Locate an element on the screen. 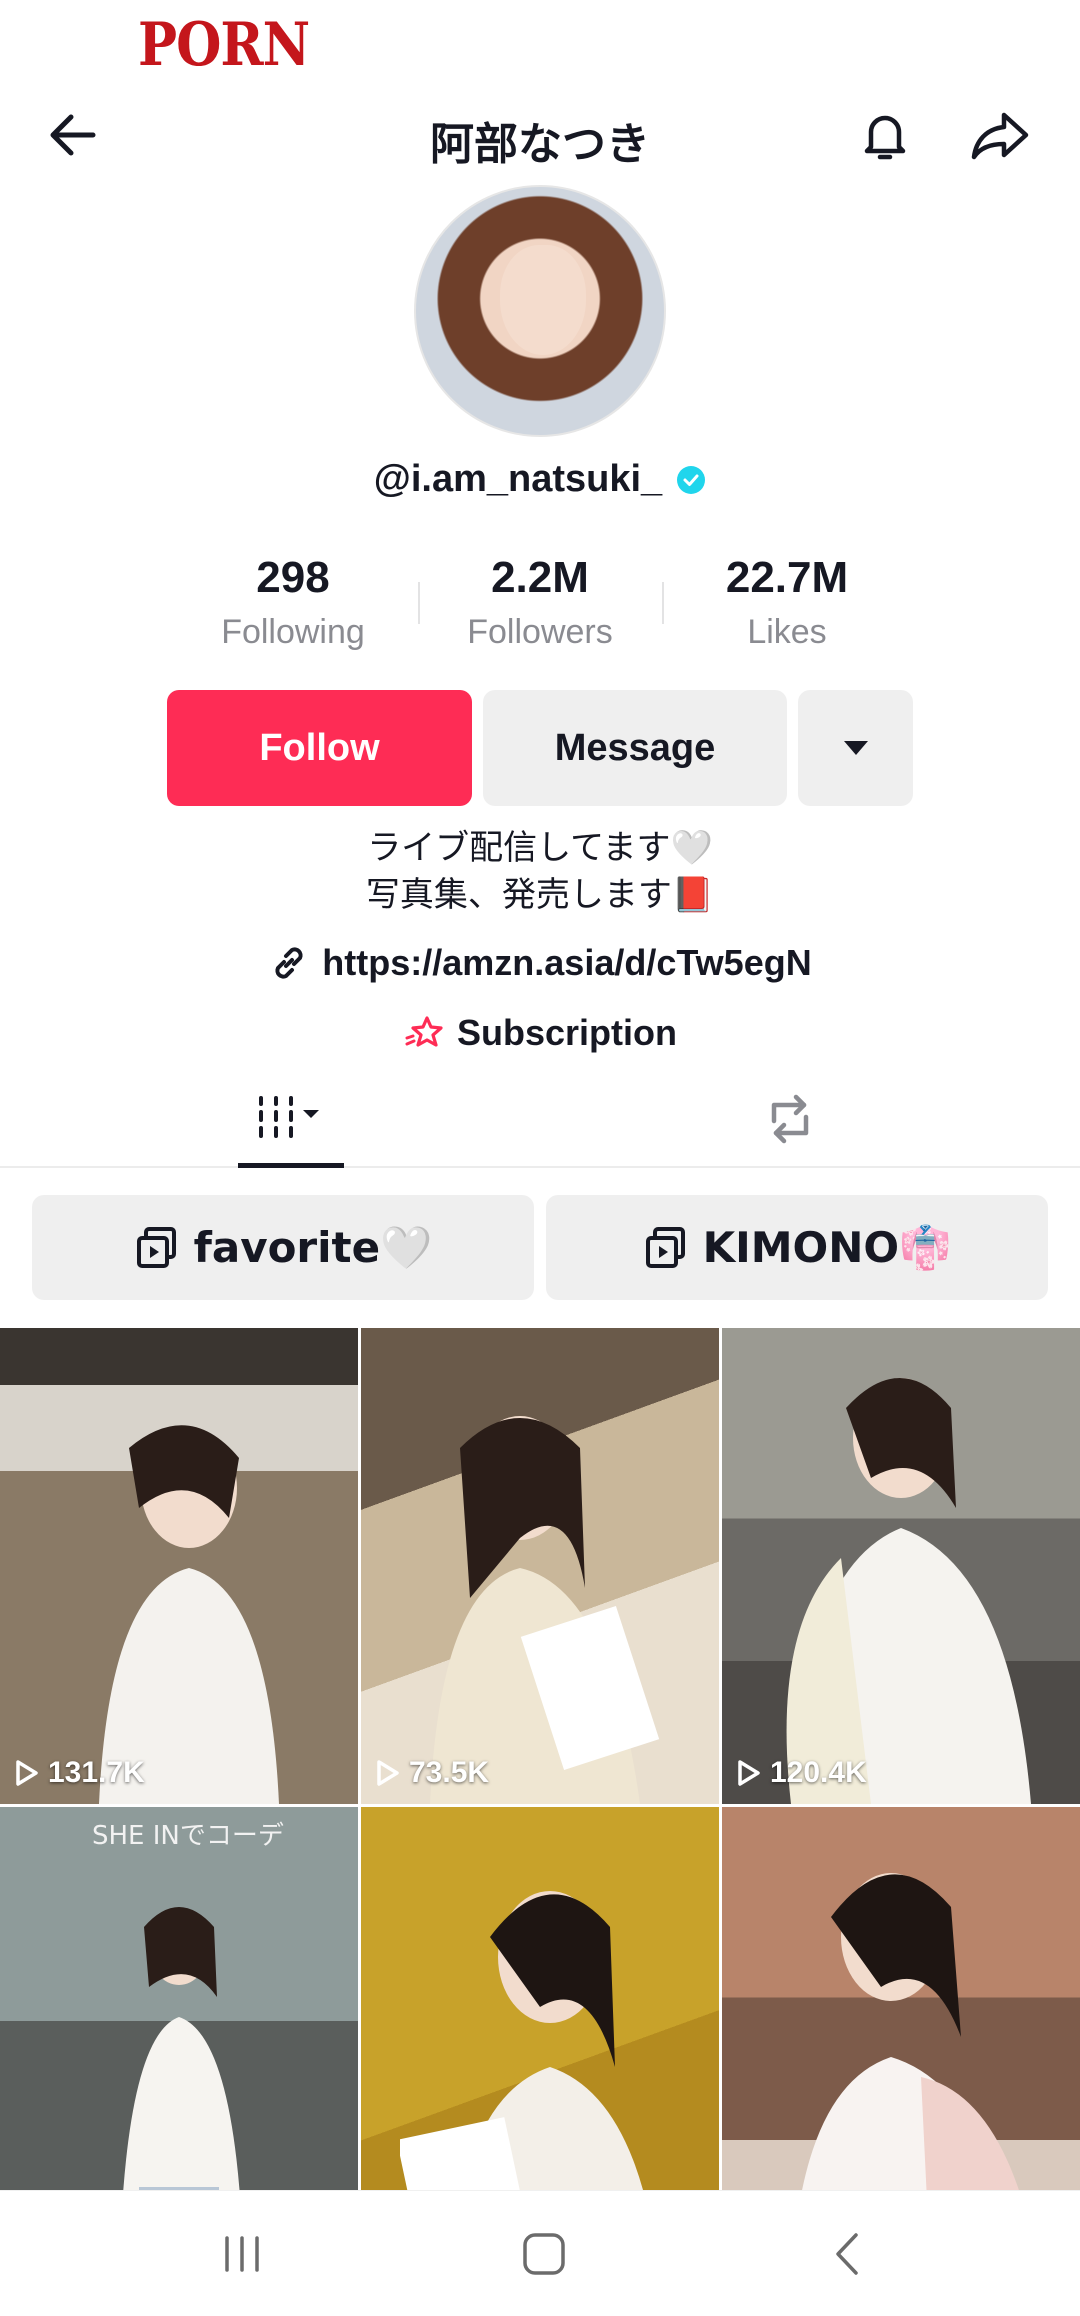 The width and height of the screenshot is (1080, 2316). follow-button: Follow is located at coordinates (319, 748).